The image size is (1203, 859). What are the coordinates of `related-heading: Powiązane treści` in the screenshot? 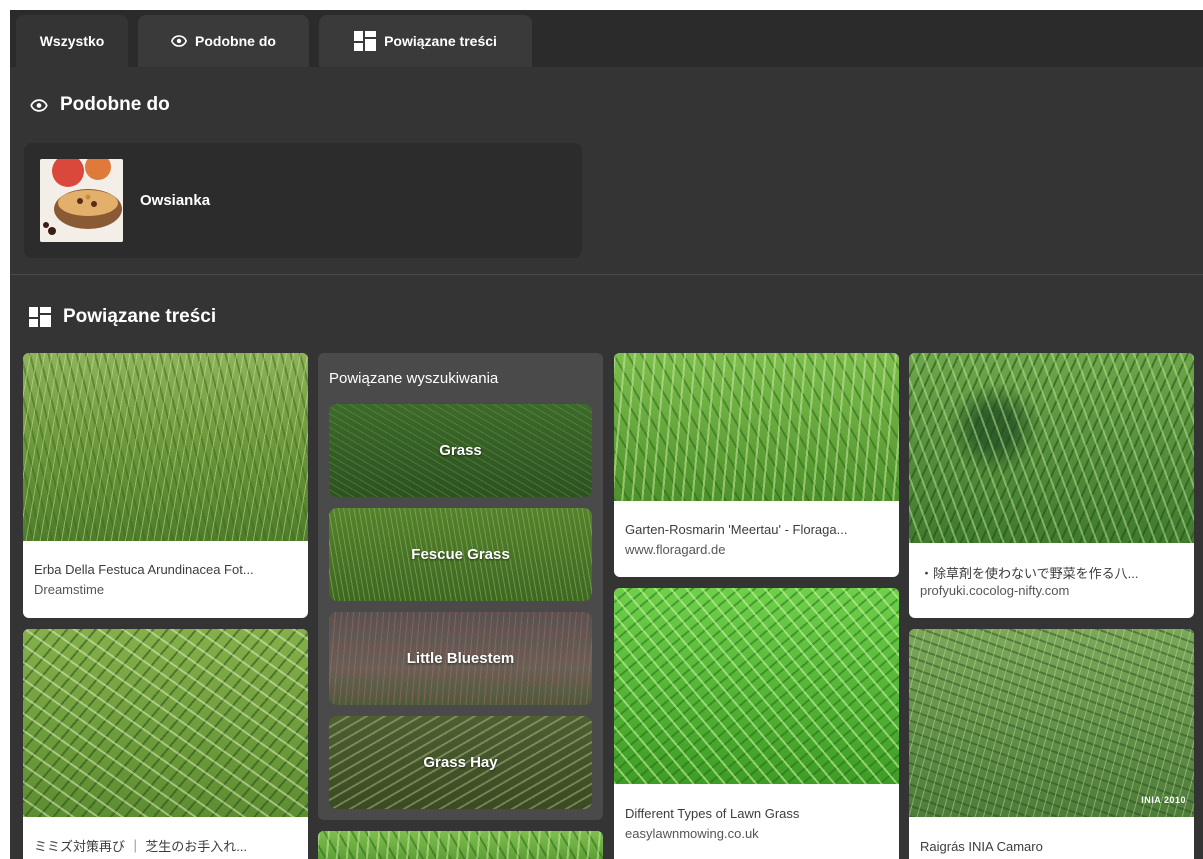 It's located at (122, 317).